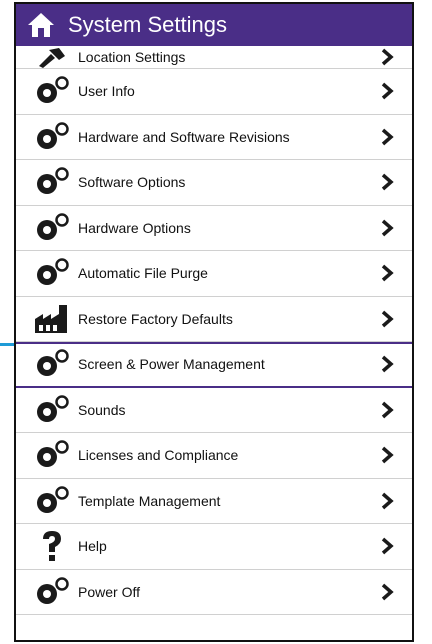  I want to click on list-item-template-management: Template Management, so click(214, 501).